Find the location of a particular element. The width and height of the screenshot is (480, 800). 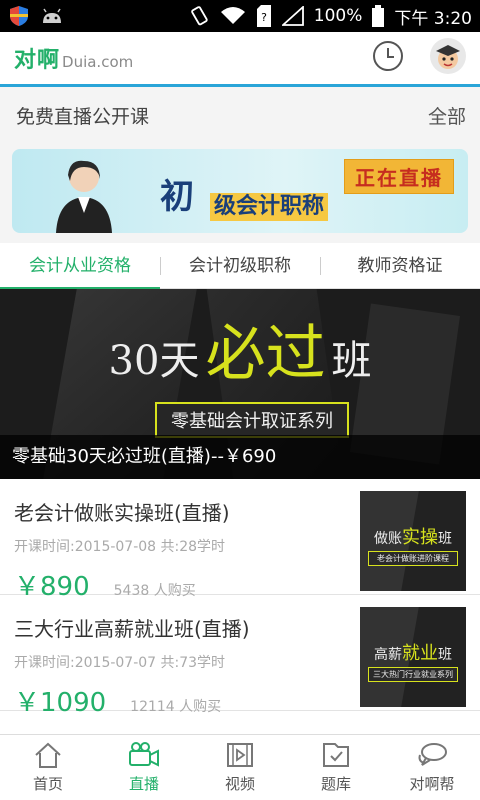

video-icon is located at coordinates (240, 755).